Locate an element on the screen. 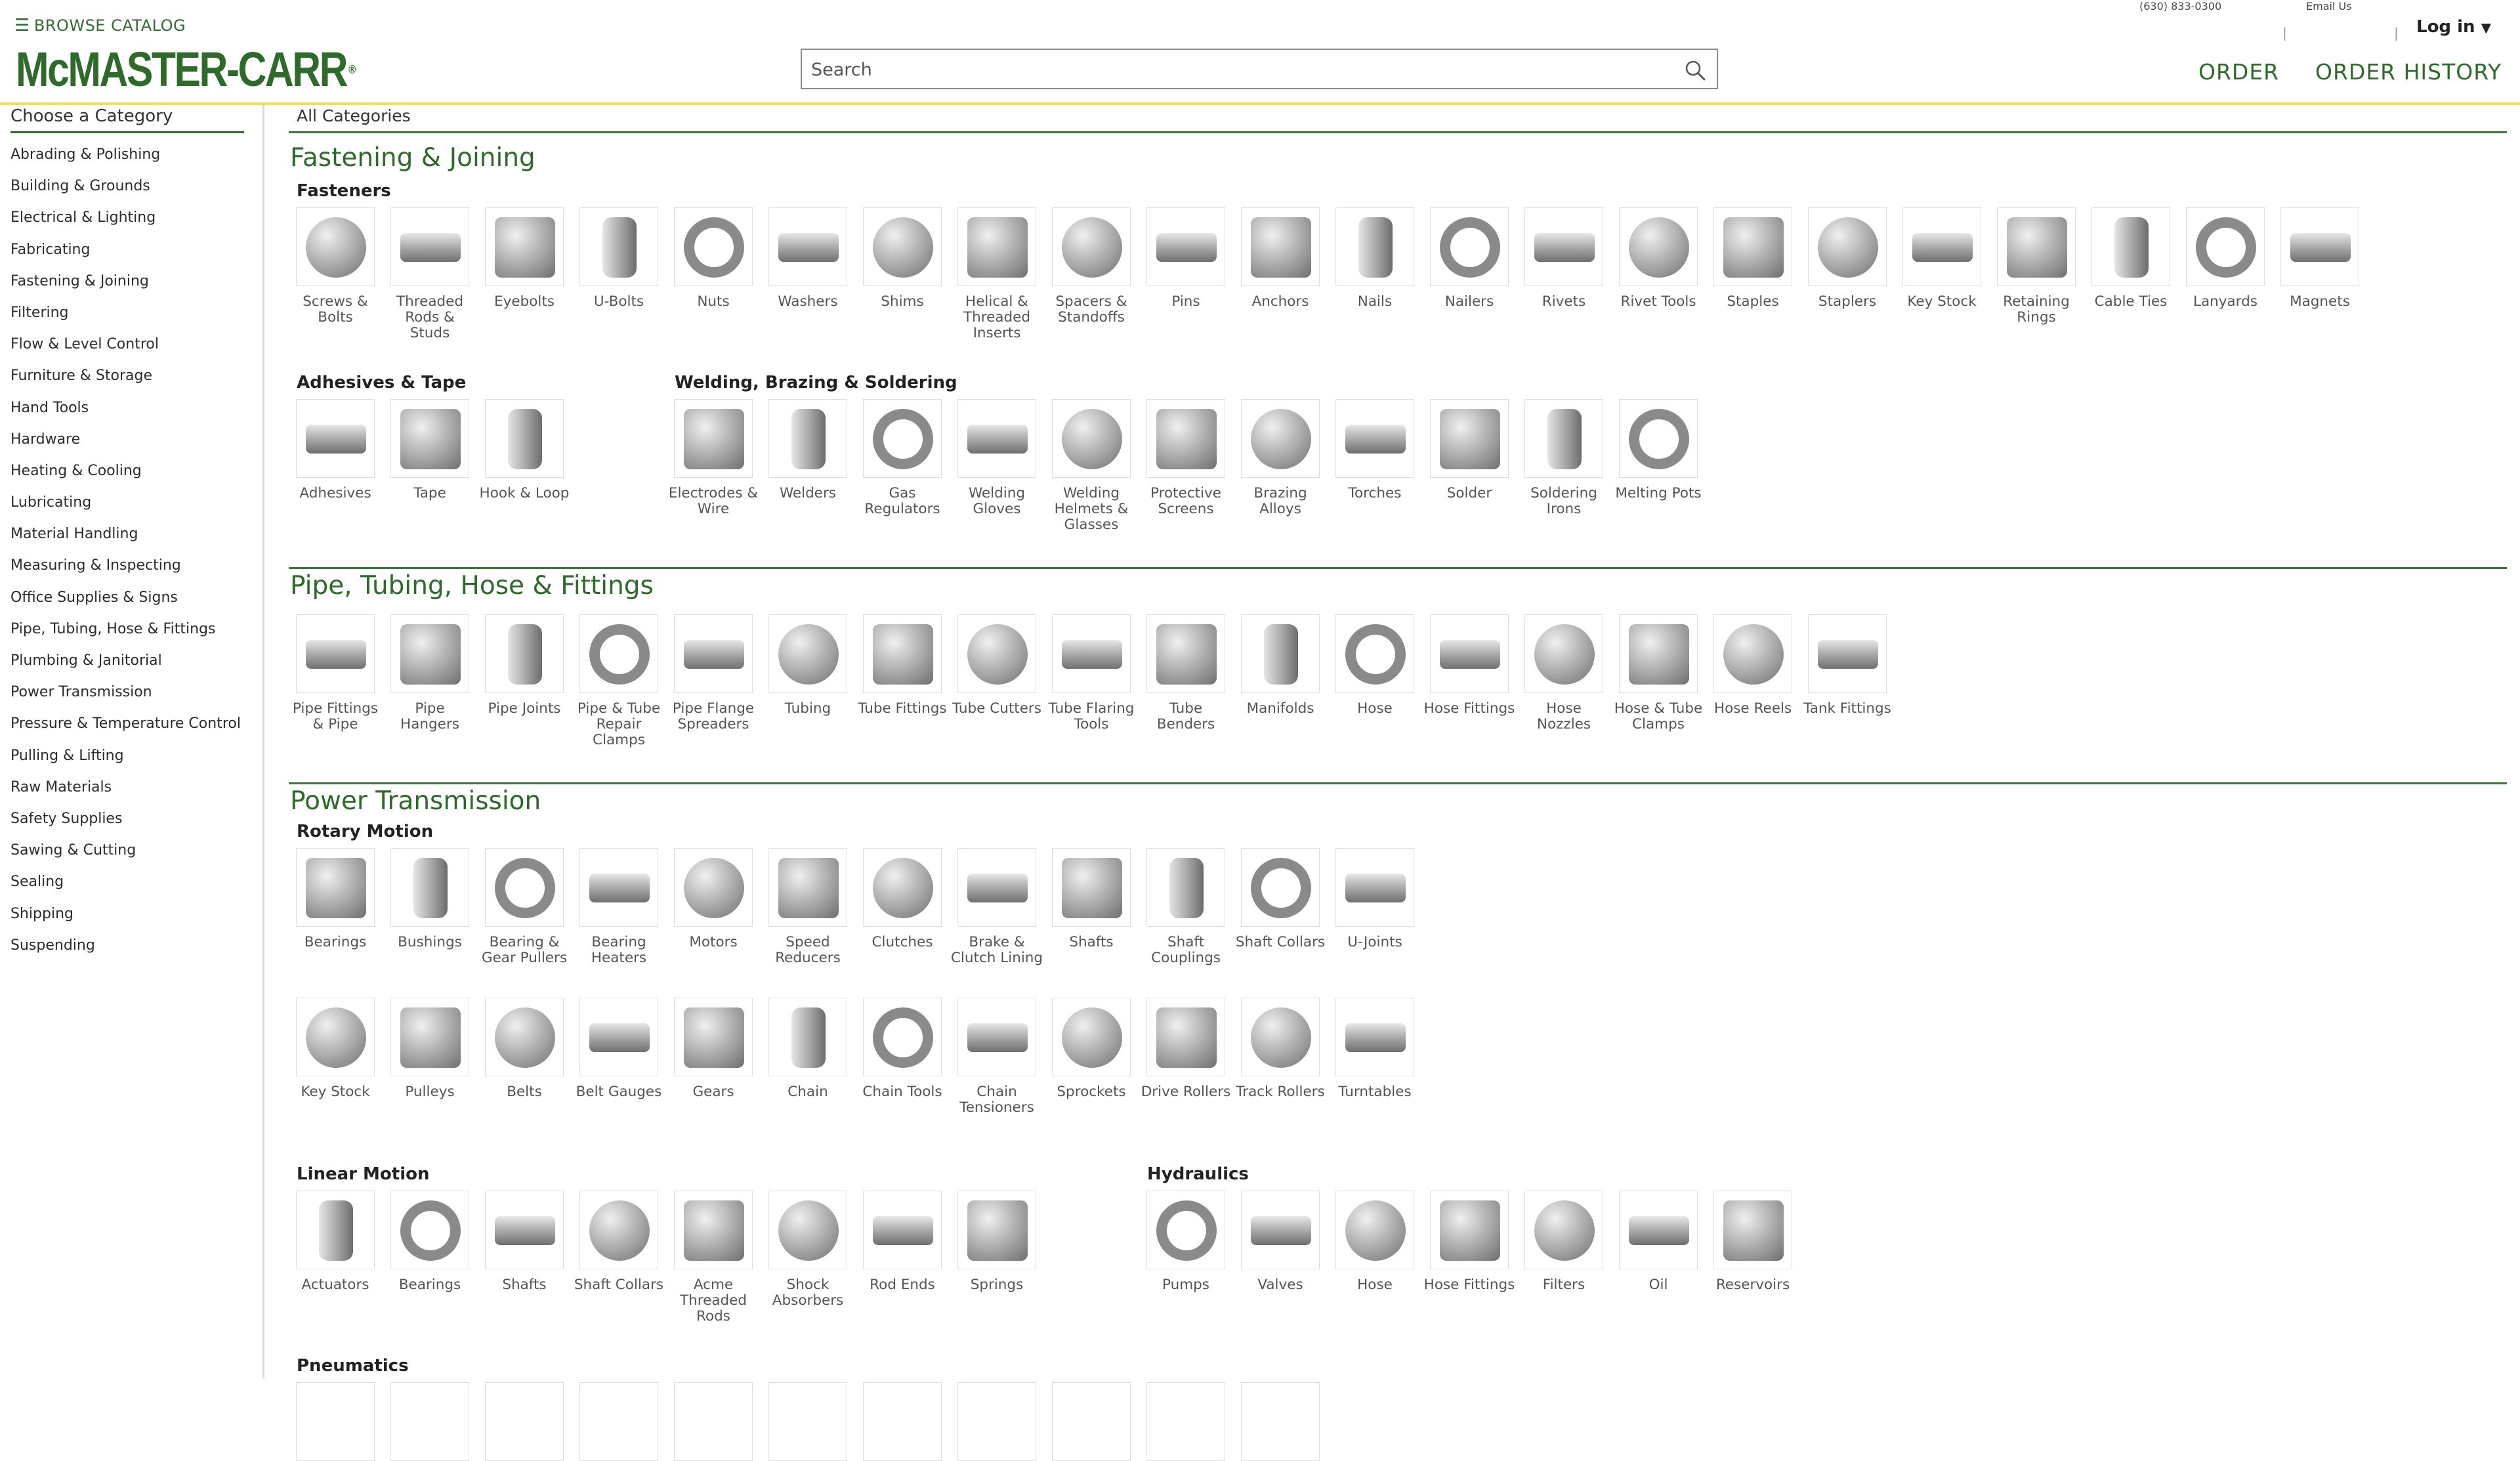 This screenshot has height=1461, width=2520. order-nav-link: ORDER is located at coordinates (2238, 72).